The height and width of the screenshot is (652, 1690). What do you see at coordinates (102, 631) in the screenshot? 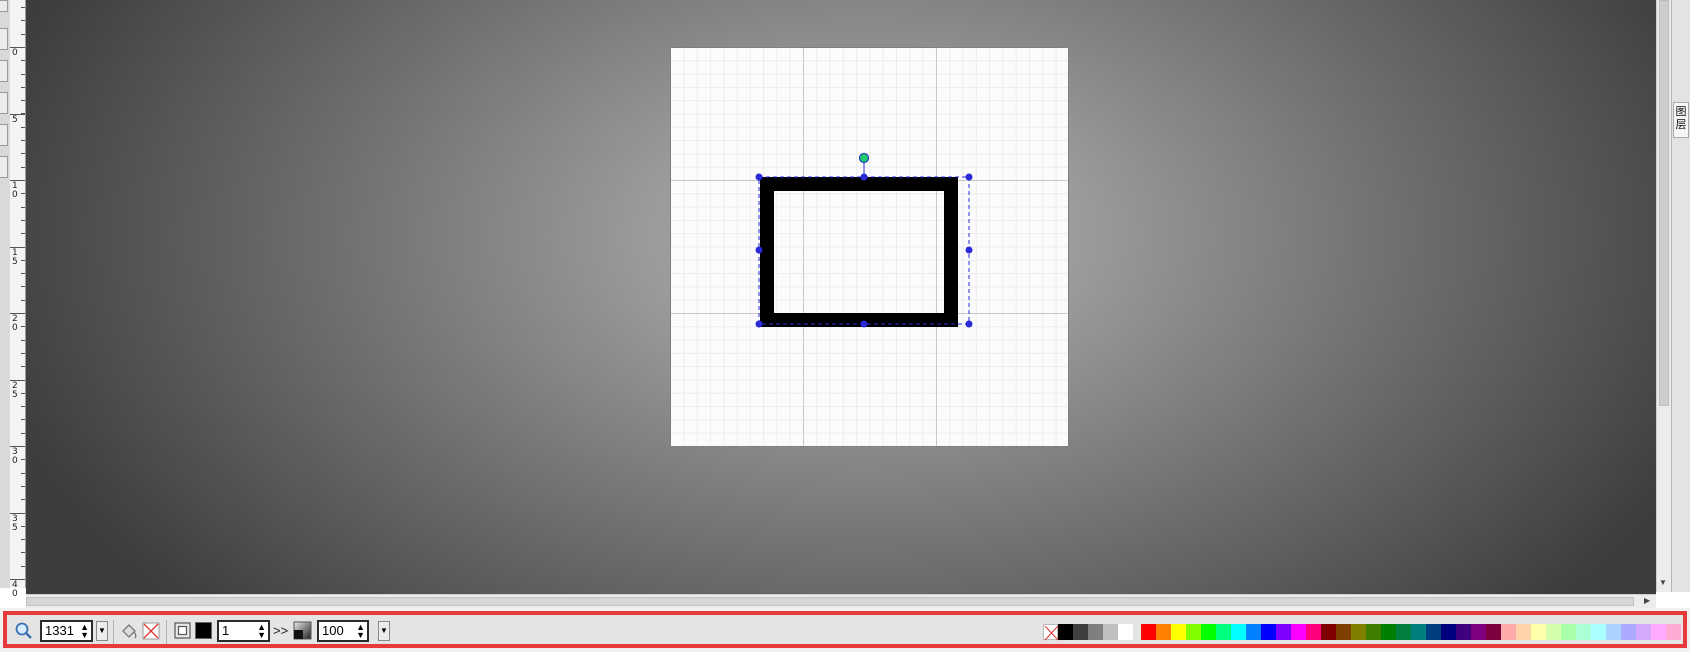
I see `zoom-dropdown: ▼` at bounding box center [102, 631].